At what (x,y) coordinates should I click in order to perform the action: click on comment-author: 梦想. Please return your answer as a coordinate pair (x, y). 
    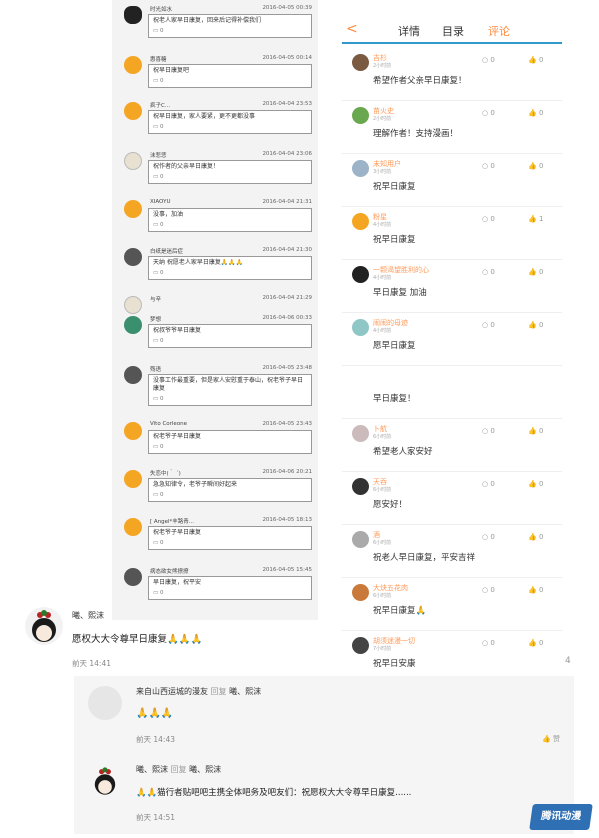
    Looking at the image, I should click on (155, 319).